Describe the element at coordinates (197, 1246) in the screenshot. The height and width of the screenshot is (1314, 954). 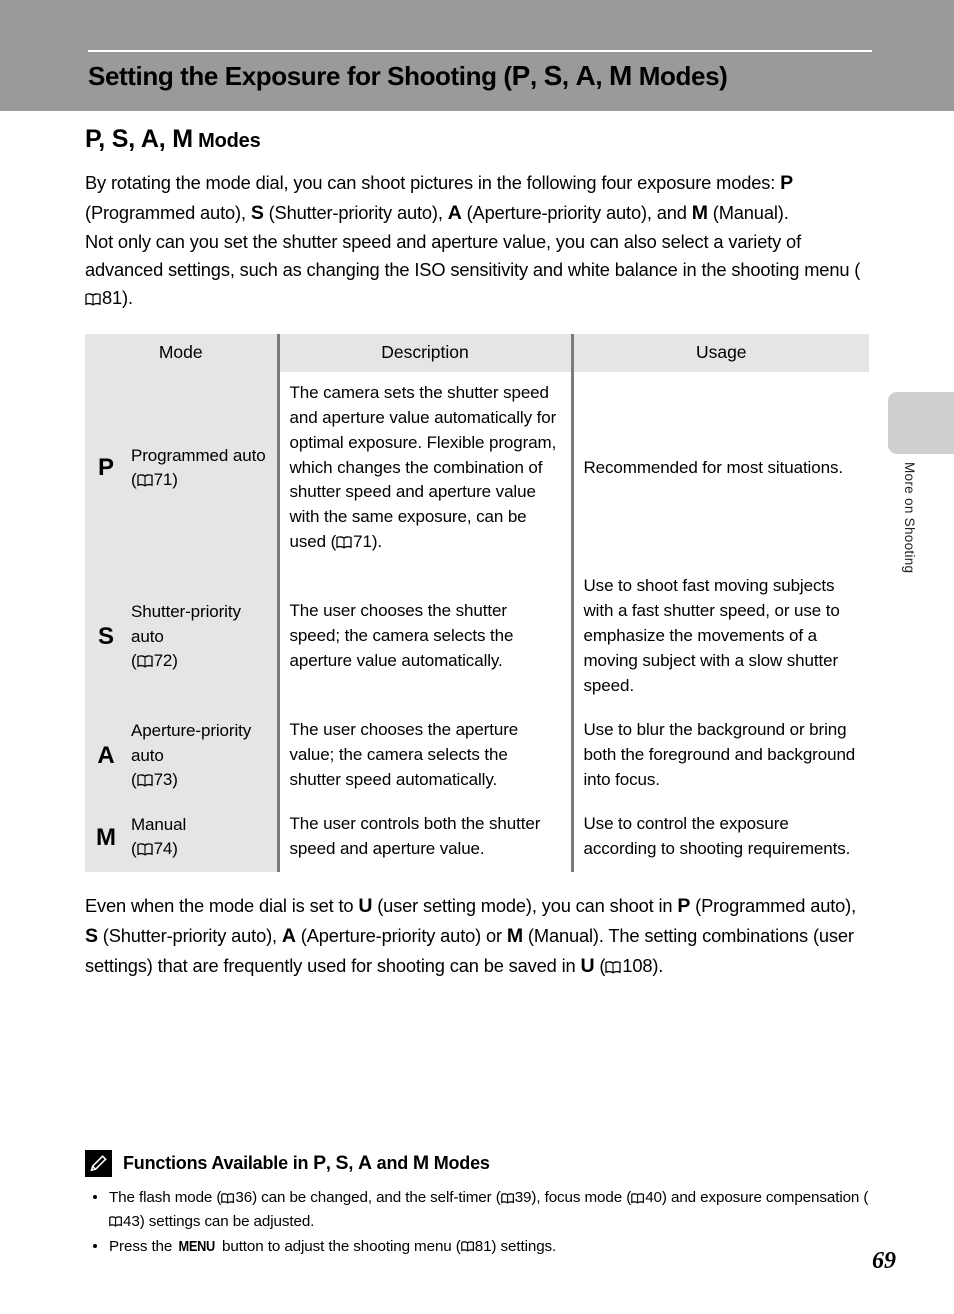
I see `menu-button-glyph: MENU` at that location.